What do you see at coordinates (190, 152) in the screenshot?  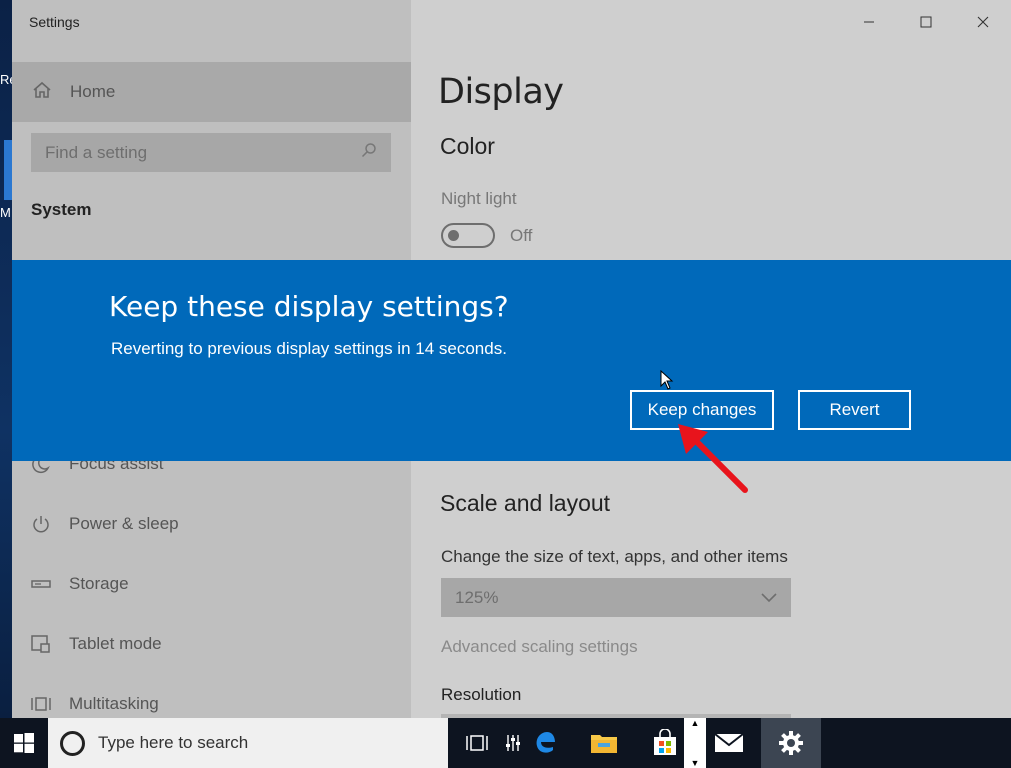 I see `settings-search-input` at bounding box center [190, 152].